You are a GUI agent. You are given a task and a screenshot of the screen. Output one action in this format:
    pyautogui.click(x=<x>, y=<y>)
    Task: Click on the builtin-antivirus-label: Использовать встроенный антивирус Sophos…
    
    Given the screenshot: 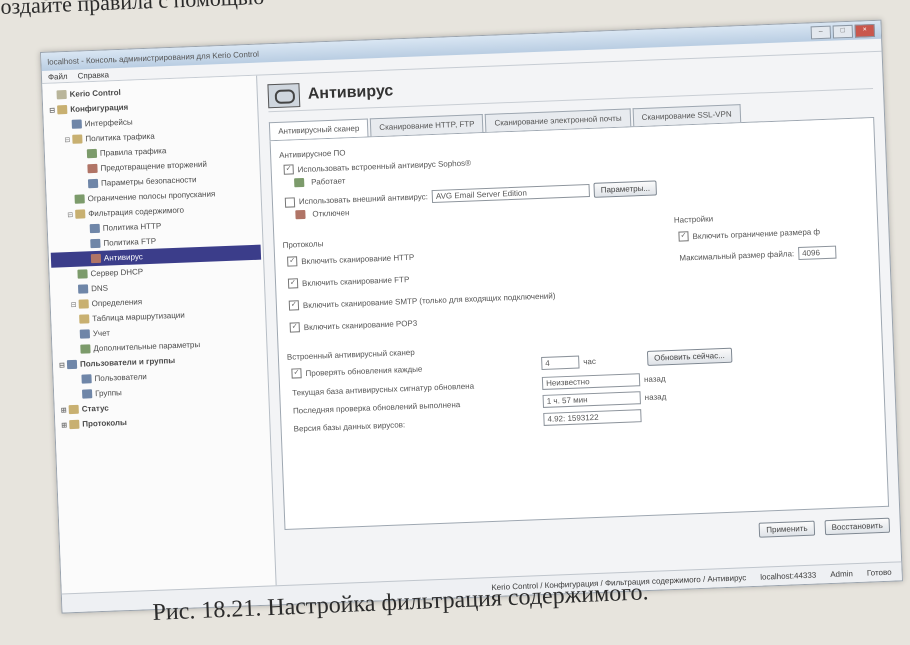 What is the action you would take?
    pyautogui.click(x=384, y=166)
    